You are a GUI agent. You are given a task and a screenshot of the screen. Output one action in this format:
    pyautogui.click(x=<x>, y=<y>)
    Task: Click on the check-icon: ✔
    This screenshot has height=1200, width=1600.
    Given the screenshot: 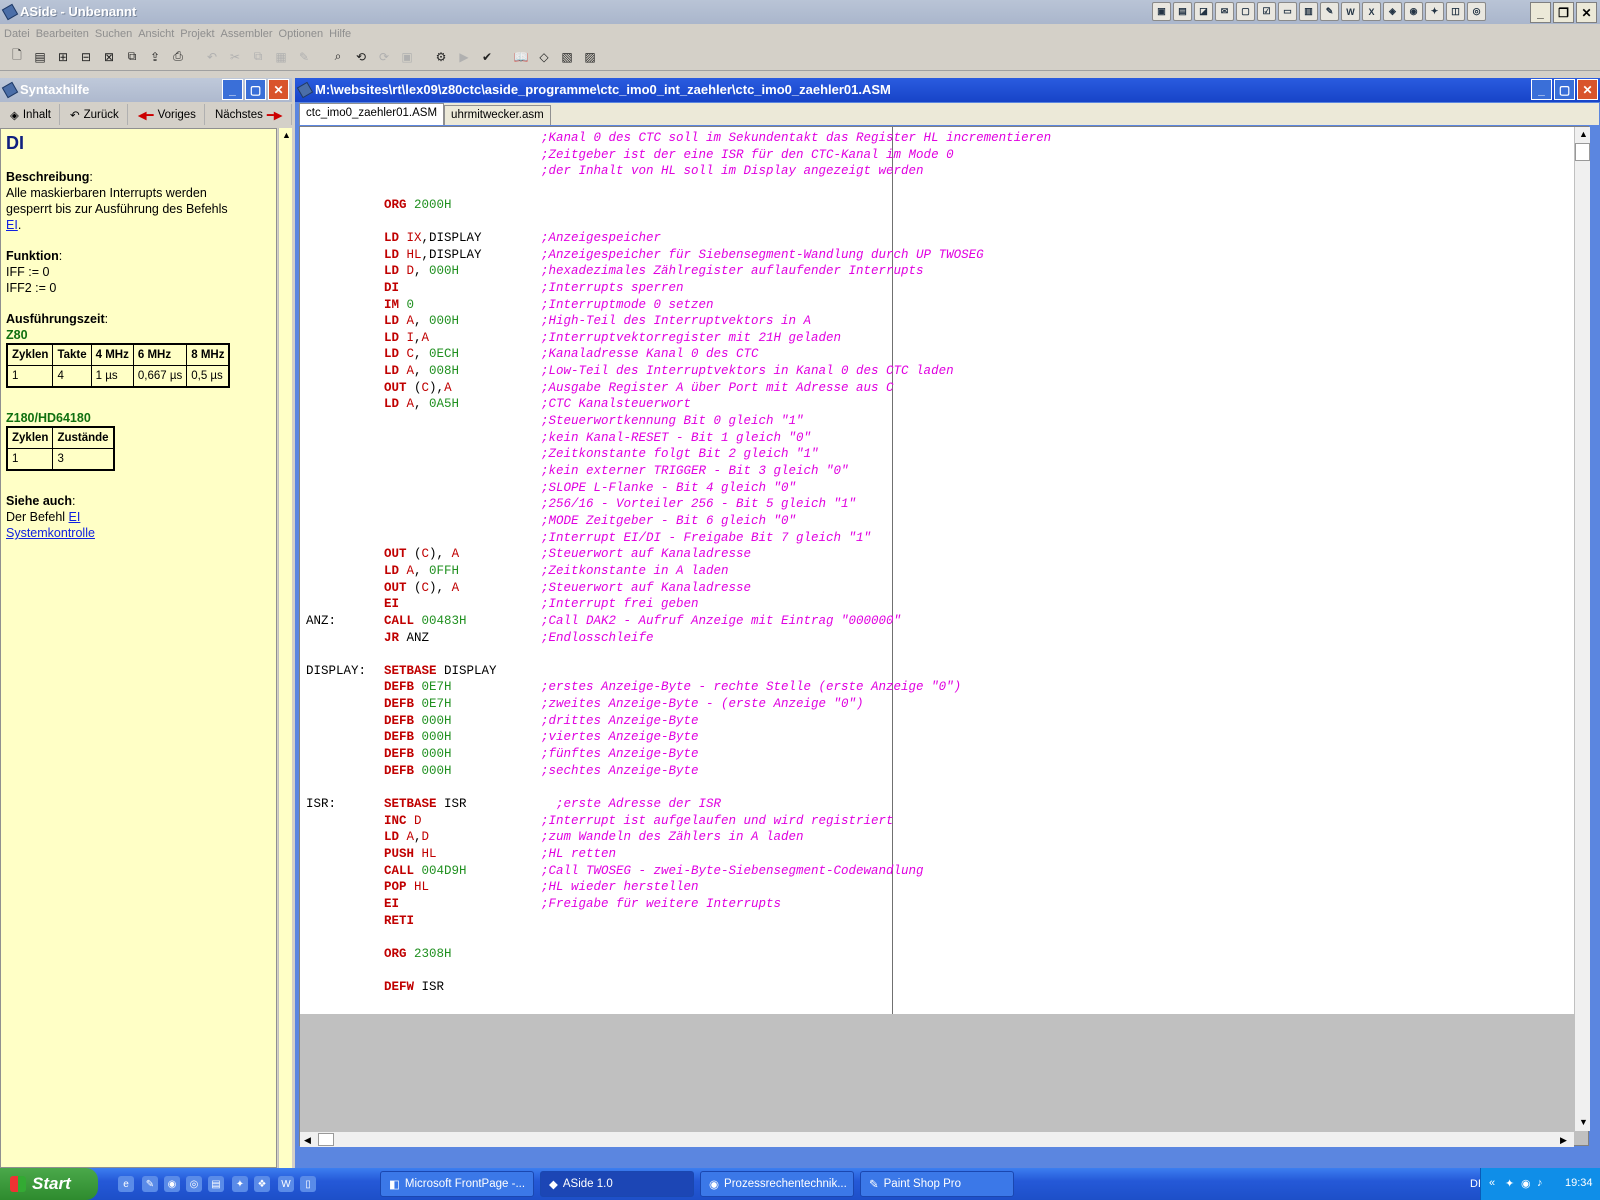 What is the action you would take?
    pyautogui.click(x=487, y=57)
    